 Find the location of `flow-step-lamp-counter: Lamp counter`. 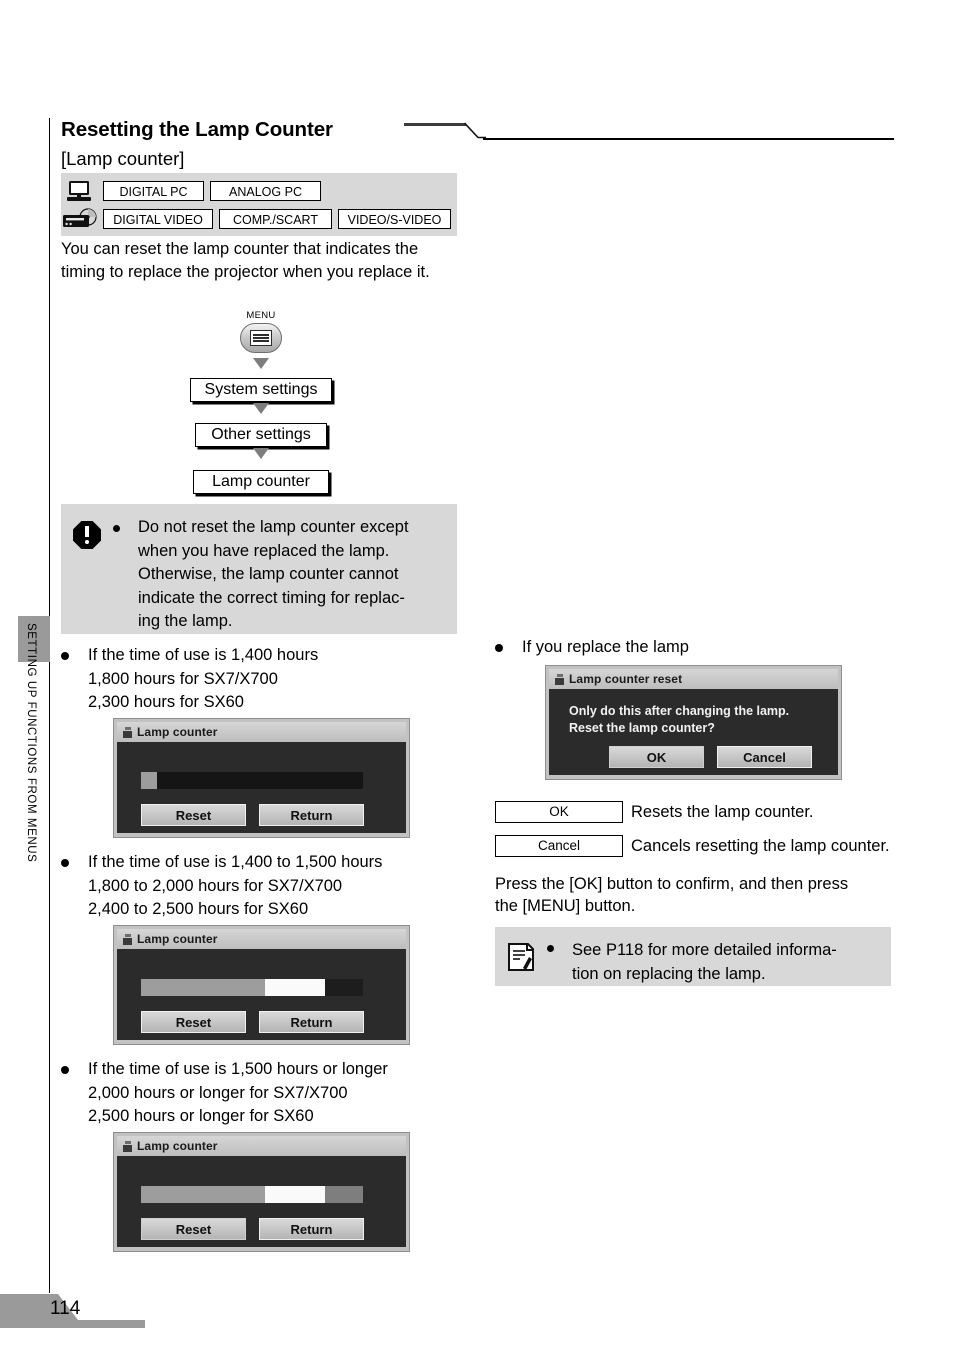

flow-step-lamp-counter: Lamp counter is located at coordinates (261, 482).